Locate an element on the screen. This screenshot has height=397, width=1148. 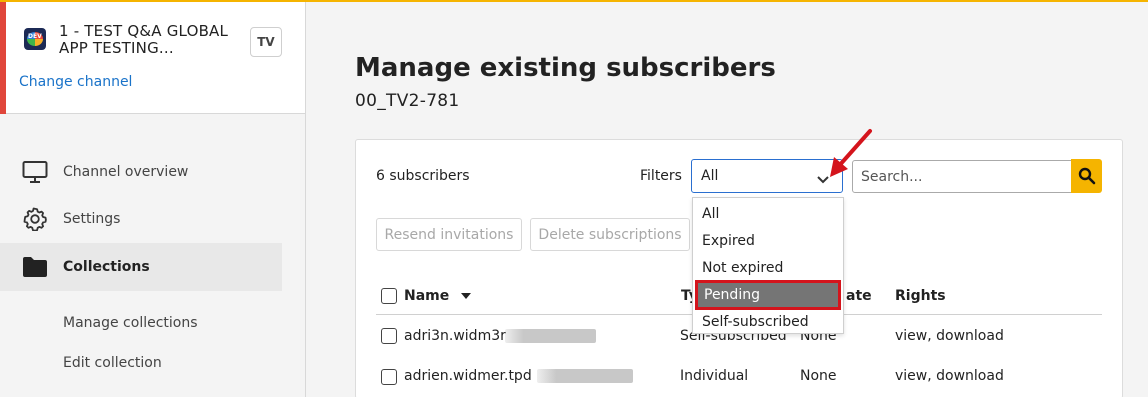
row-type: Individual is located at coordinates (714, 376).